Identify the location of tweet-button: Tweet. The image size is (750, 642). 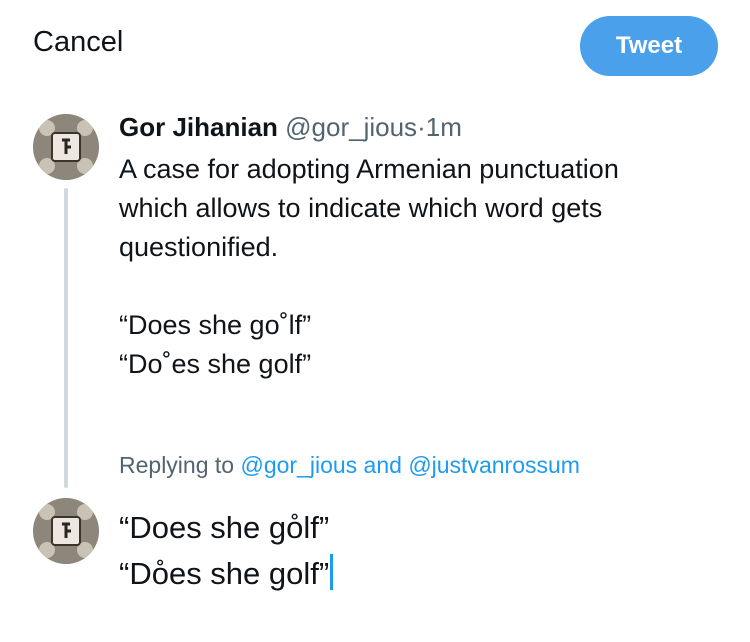
(649, 46).